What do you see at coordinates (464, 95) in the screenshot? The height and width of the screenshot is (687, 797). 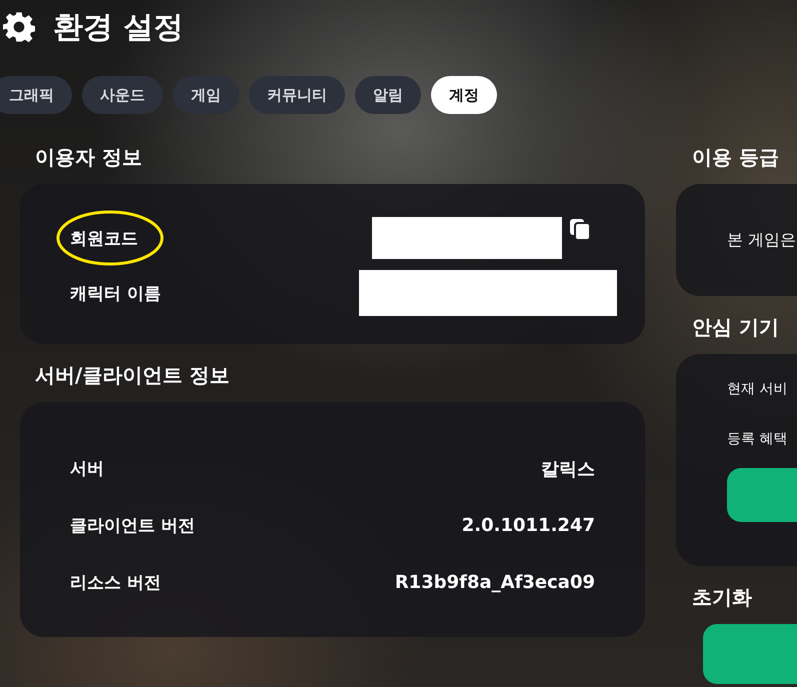 I see `tab: 계정` at bounding box center [464, 95].